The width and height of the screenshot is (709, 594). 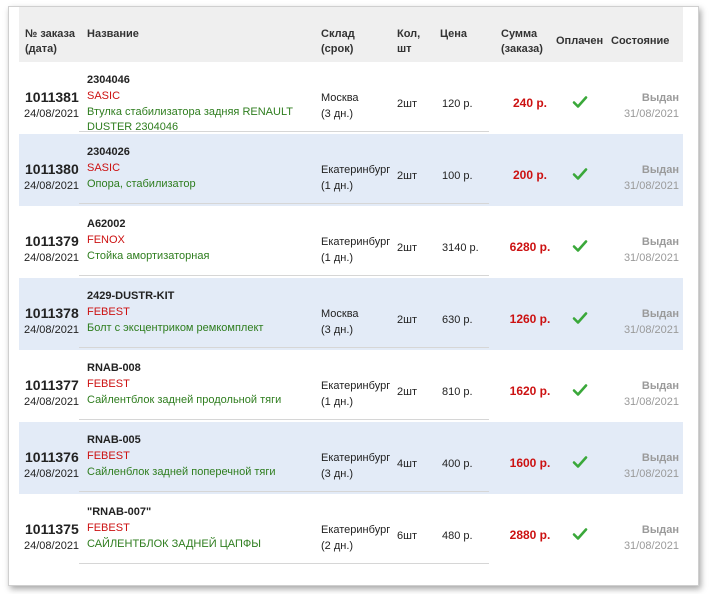 What do you see at coordinates (457, 104) in the screenshot?
I see `unit-price: 120 р.` at bounding box center [457, 104].